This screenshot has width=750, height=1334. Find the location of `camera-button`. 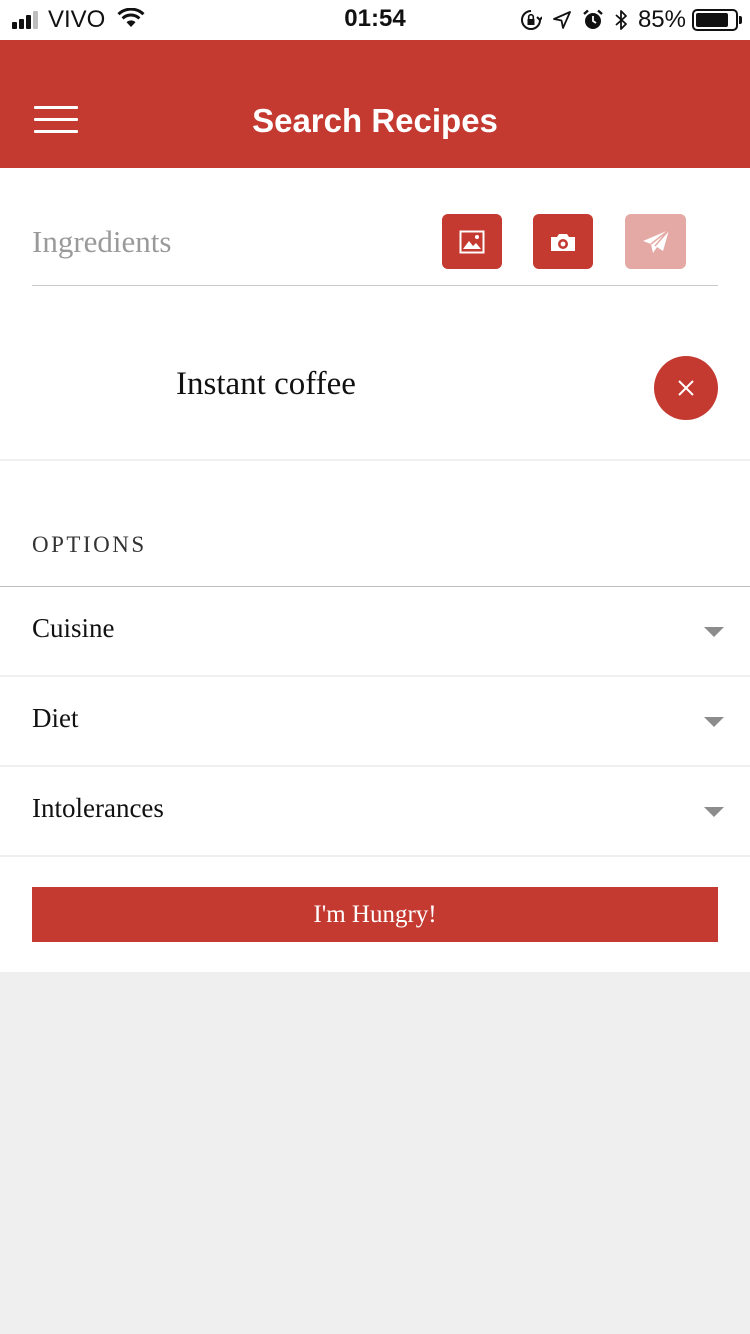

camera-button is located at coordinates (563, 241).